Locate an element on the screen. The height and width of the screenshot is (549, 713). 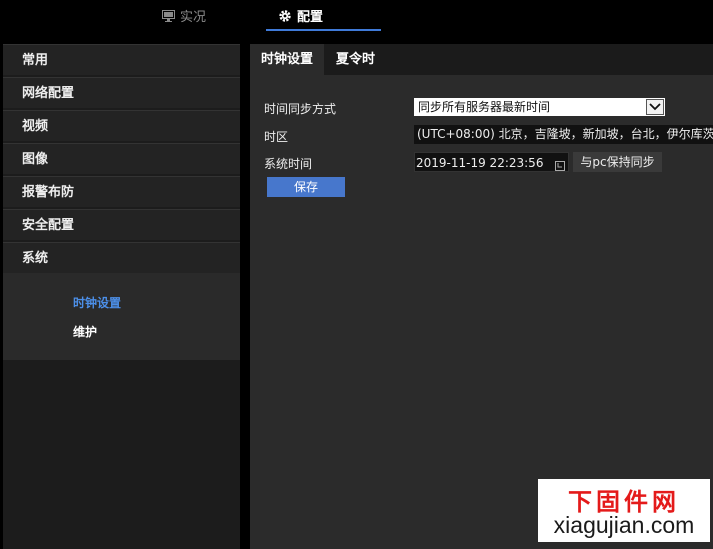
system-time-label: 系统时间 is located at coordinates (288, 164).